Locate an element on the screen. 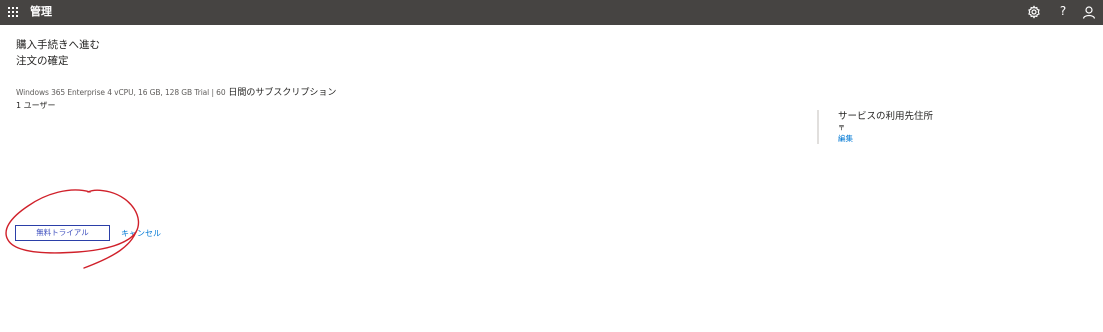  waffle-icon is located at coordinates (13, 12).